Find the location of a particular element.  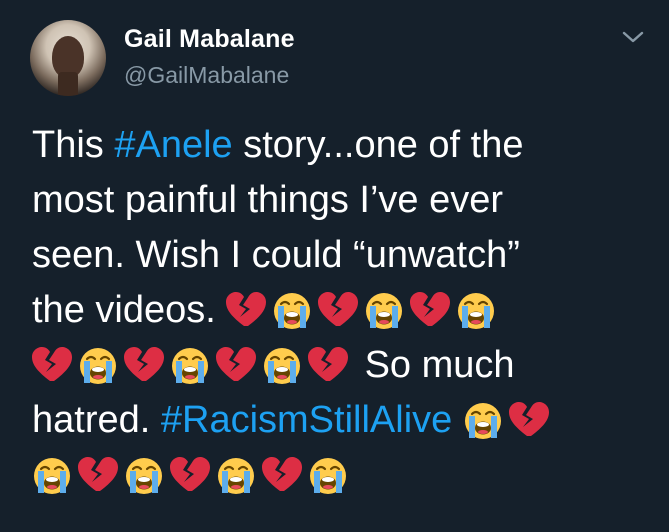

tweet-text-segment: story...one of the is located at coordinates (378, 145).